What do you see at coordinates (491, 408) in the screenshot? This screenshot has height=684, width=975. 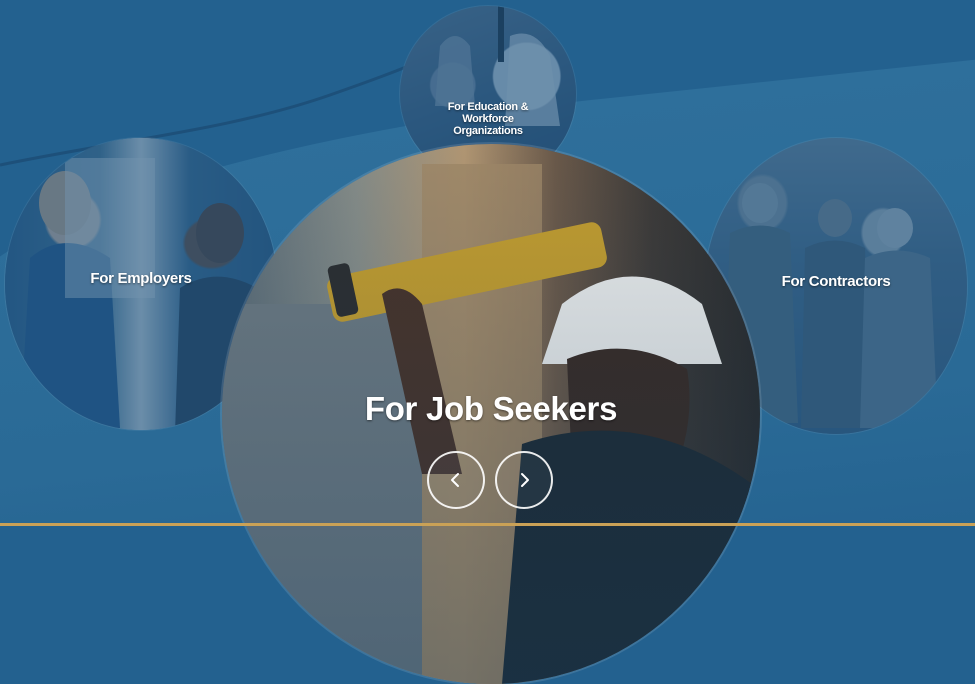 I see `job-seekers-label: For Job Seekers` at bounding box center [491, 408].